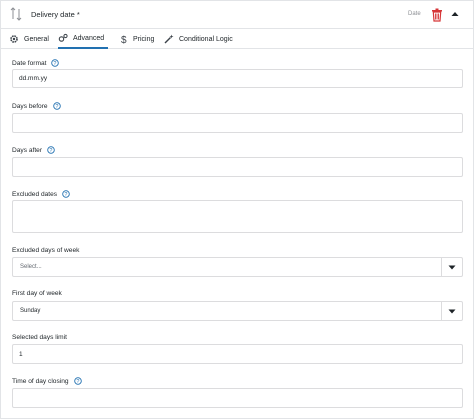 The height and width of the screenshot is (419, 474). Describe the element at coordinates (89, 38) in the screenshot. I see `tab-advanced-label: Advanced` at that location.